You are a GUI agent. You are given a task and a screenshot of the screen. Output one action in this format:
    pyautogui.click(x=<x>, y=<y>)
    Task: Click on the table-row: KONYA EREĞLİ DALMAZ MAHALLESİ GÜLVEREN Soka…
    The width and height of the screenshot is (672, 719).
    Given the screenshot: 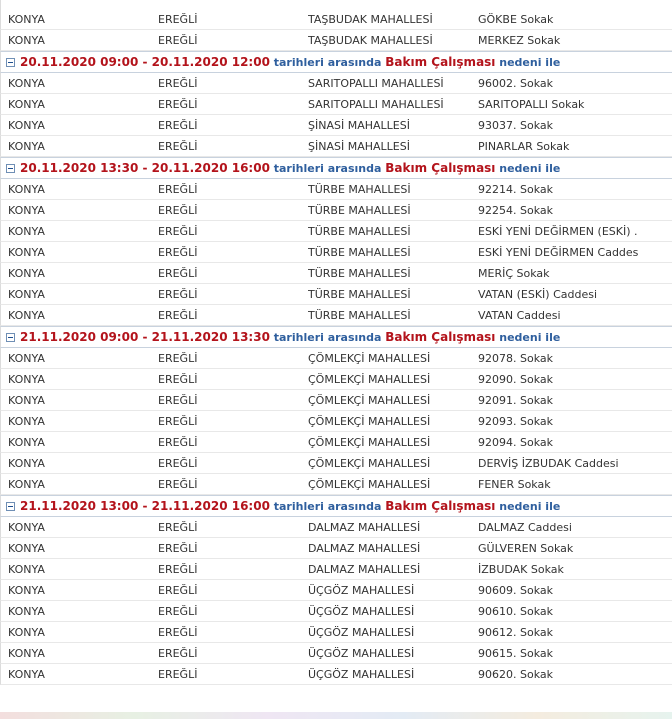 What is the action you would take?
    pyautogui.click(x=336, y=548)
    